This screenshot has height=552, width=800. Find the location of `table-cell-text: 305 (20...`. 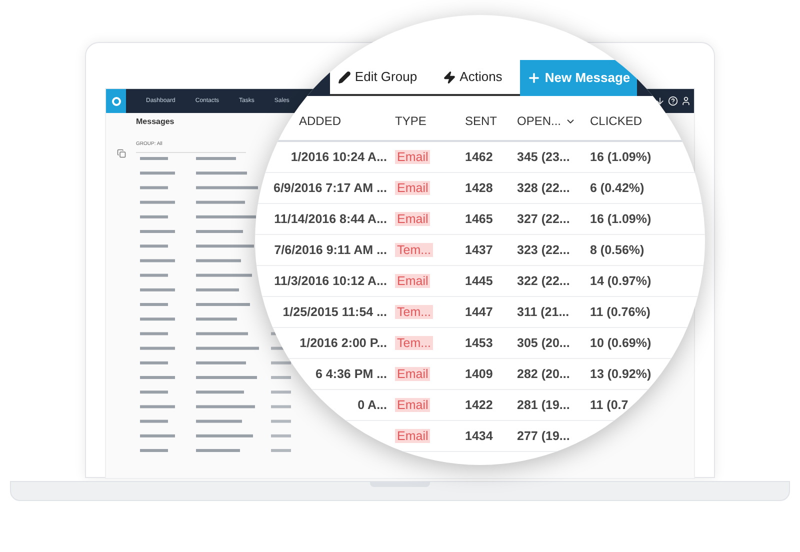

table-cell-text: 305 (20... is located at coordinates (544, 343).